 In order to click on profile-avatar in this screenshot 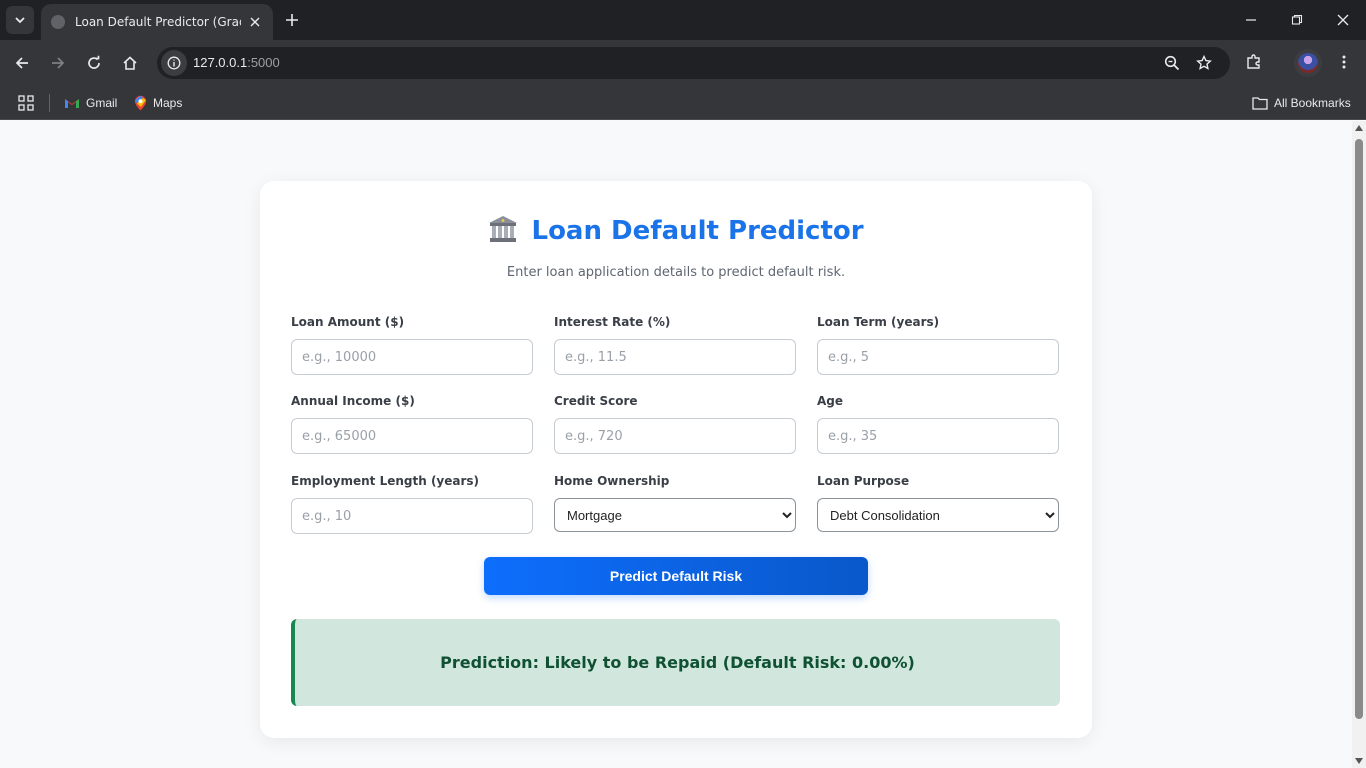, I will do `click(1308, 63)`.